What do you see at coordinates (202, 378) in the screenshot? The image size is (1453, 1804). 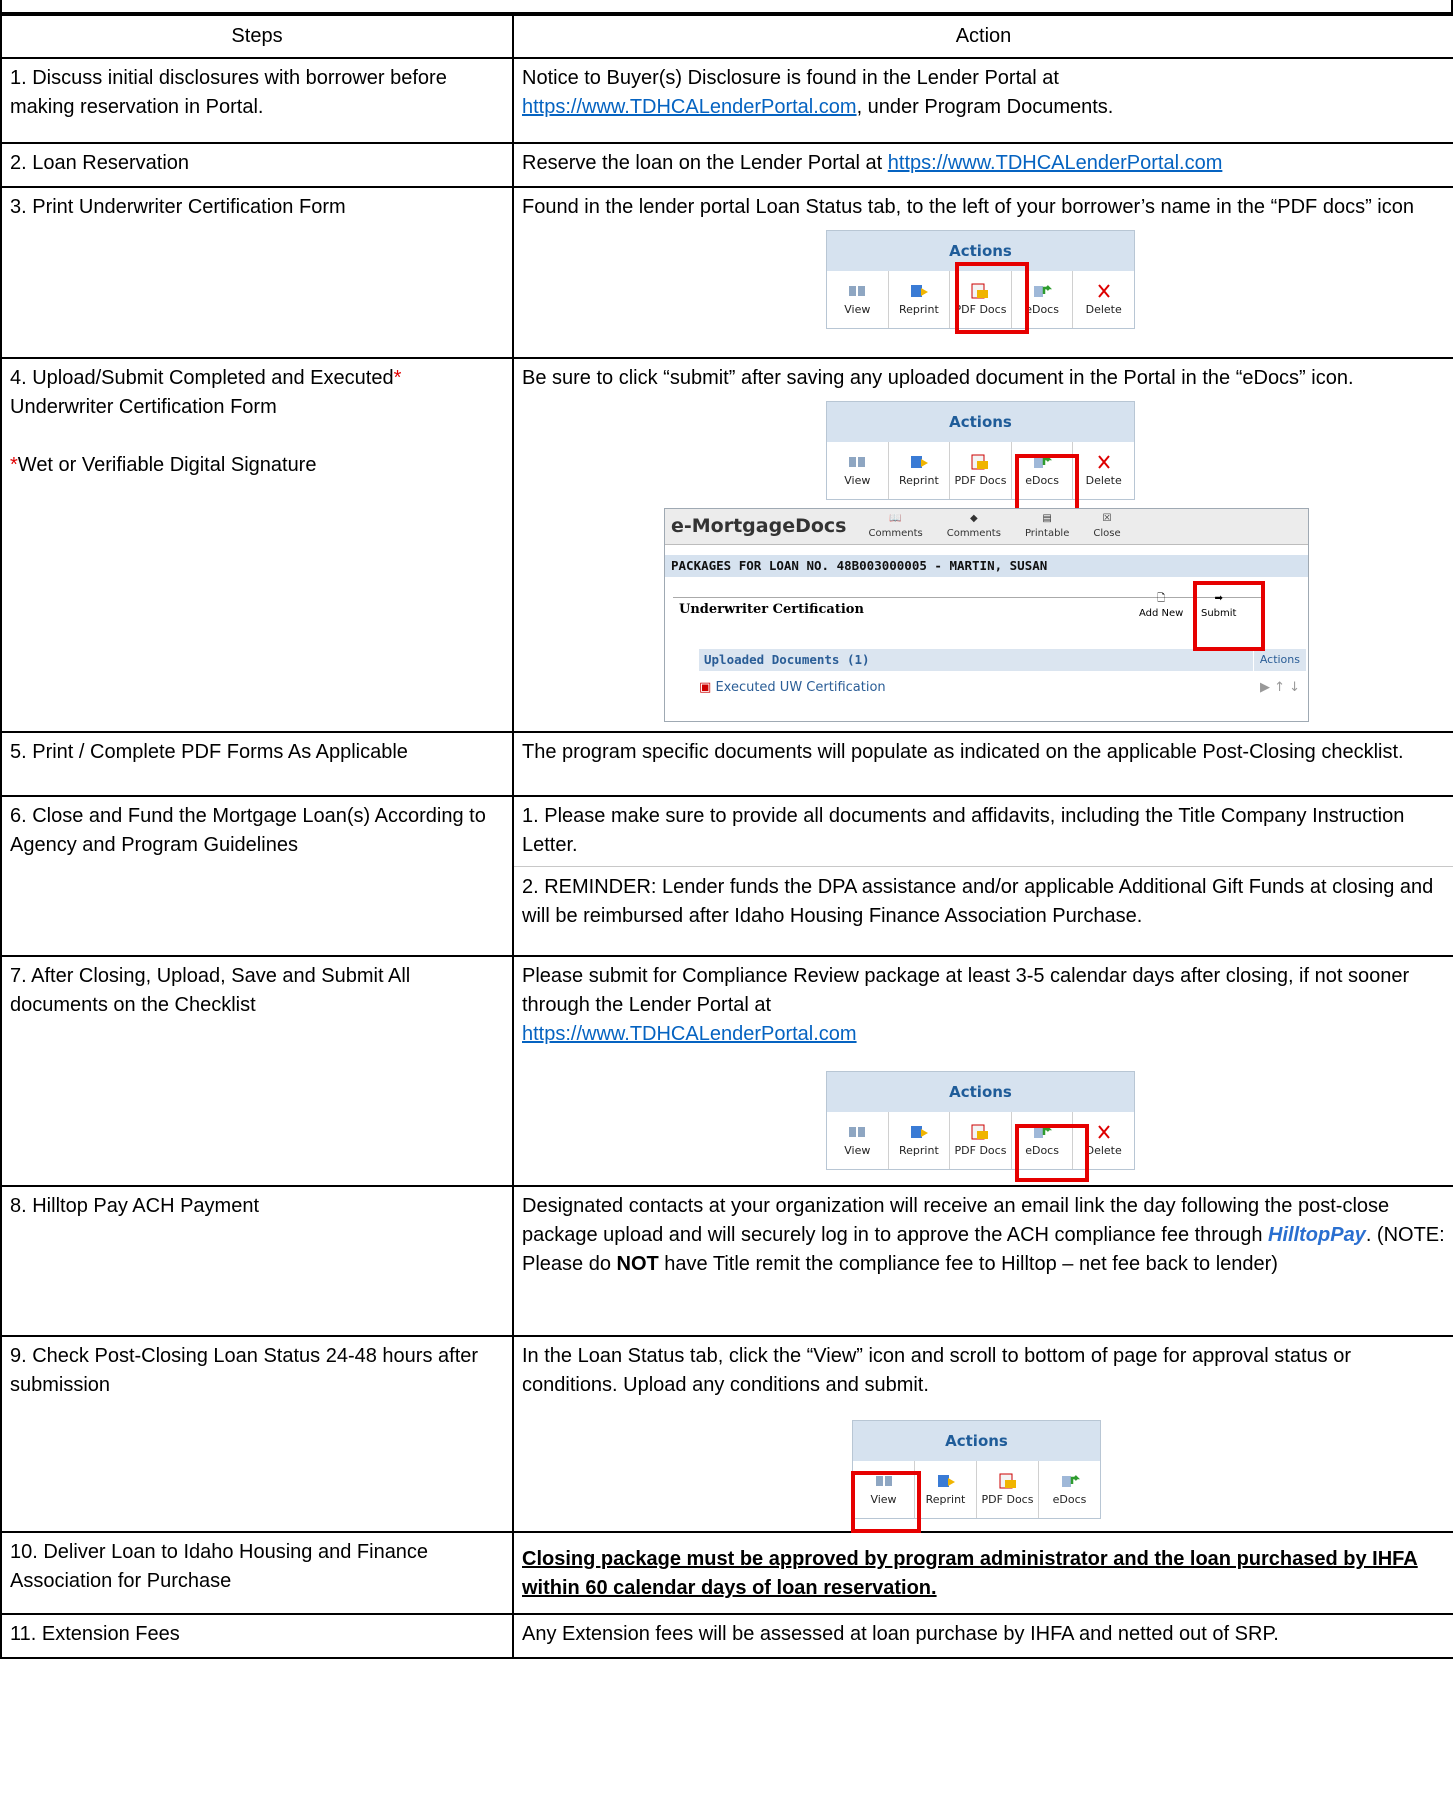 I see `step-text: 4. Upload/Submit Completed and Executed` at bounding box center [202, 378].